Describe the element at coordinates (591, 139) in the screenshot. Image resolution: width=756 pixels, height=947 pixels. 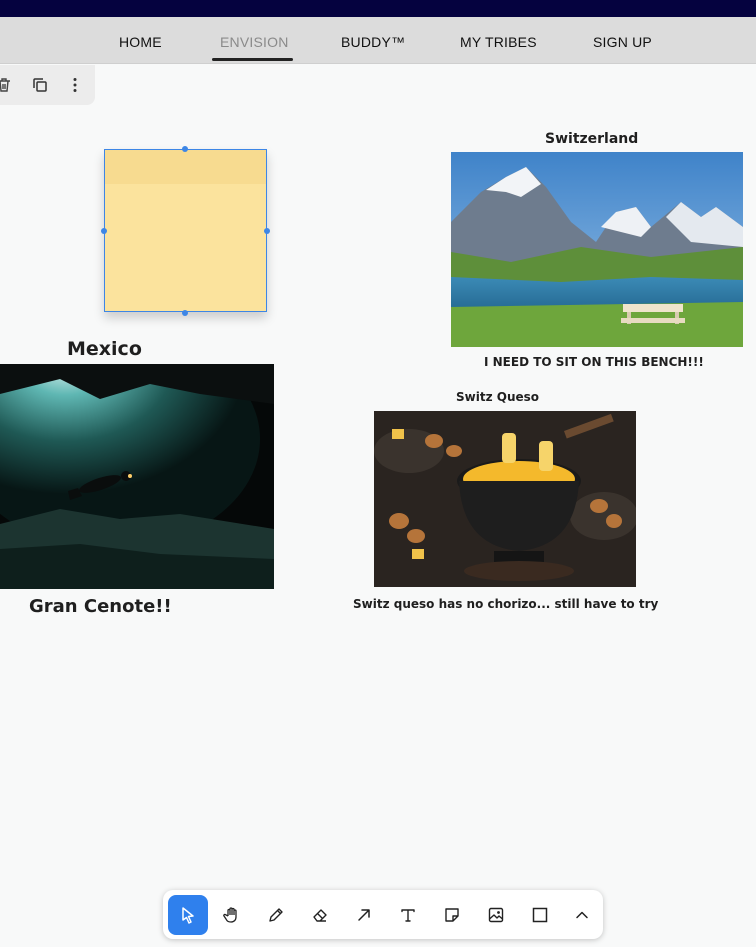
I see `switzerland-title: Switzerland` at that location.